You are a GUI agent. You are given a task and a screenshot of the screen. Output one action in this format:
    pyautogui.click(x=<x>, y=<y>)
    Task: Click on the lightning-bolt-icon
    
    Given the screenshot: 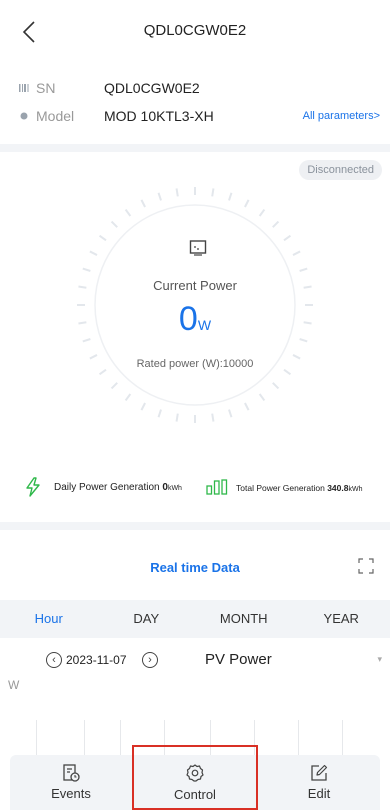 What is the action you would take?
    pyautogui.click(x=33, y=487)
    